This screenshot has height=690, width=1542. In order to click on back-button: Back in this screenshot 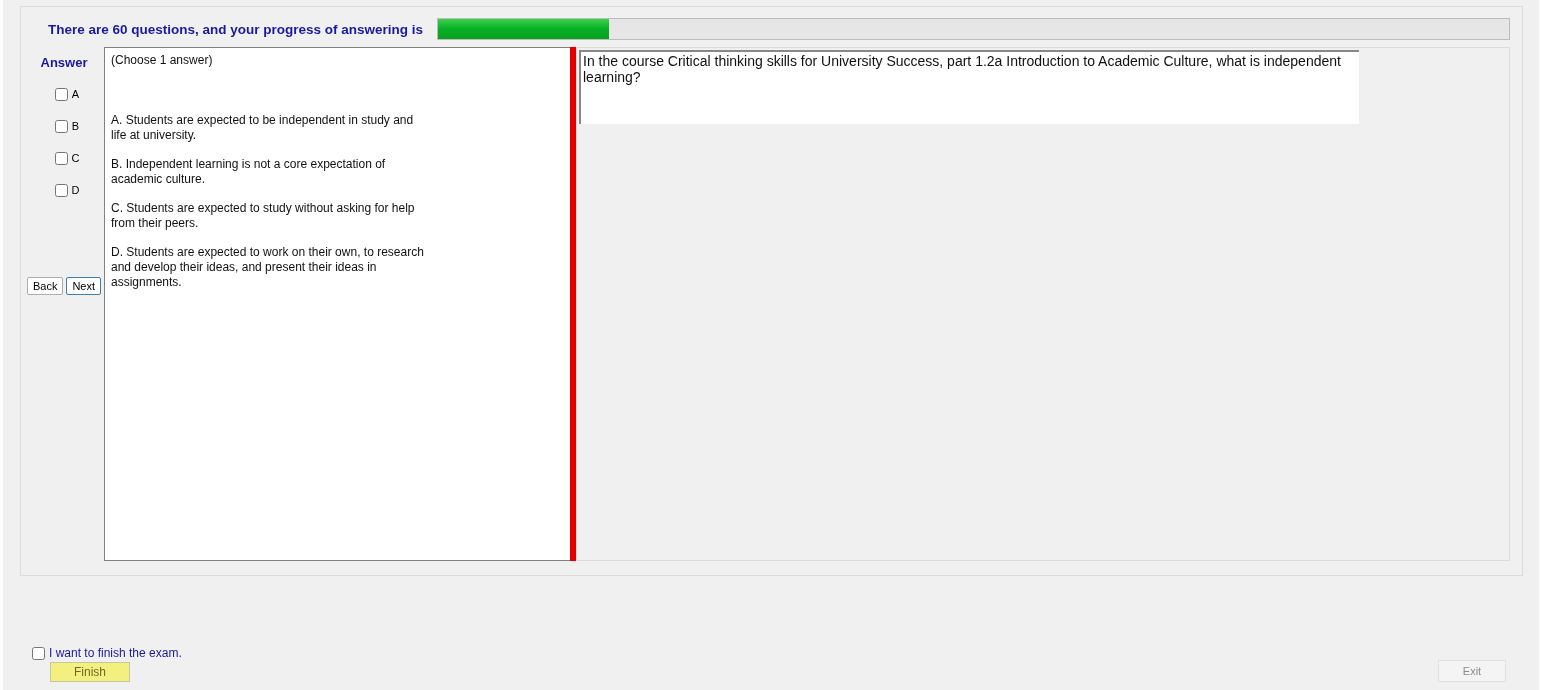, I will do `click(45, 286)`.